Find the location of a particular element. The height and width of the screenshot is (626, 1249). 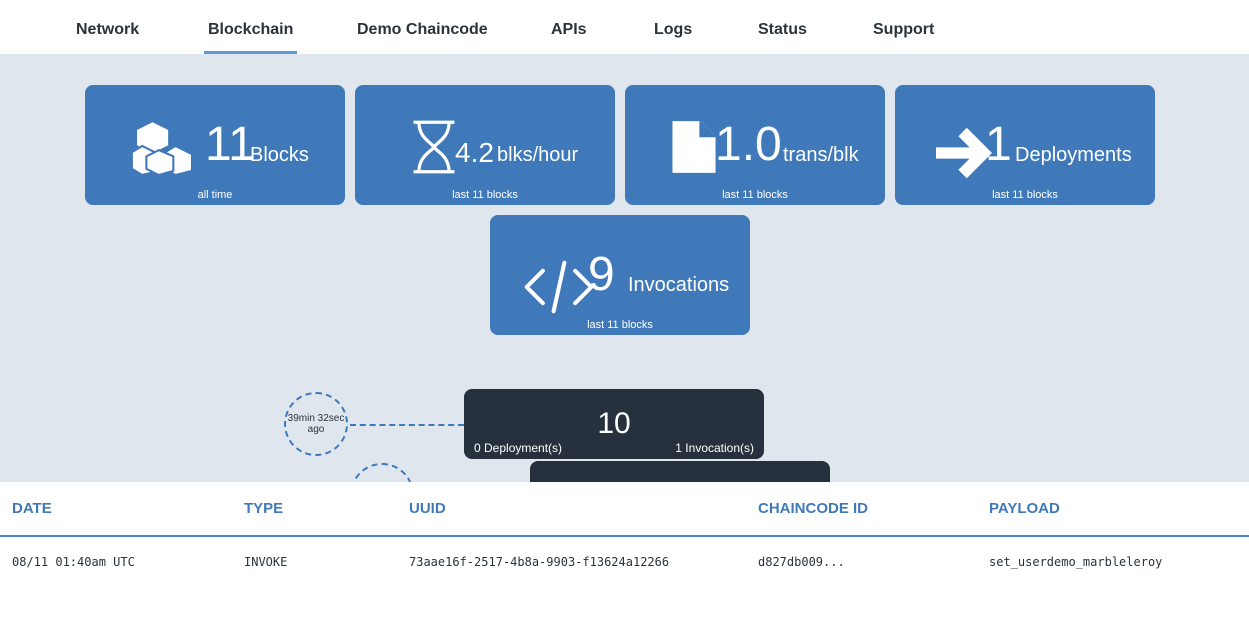

cell-payload: set_userdemo_marbleleroy is located at coordinates (1076, 562).